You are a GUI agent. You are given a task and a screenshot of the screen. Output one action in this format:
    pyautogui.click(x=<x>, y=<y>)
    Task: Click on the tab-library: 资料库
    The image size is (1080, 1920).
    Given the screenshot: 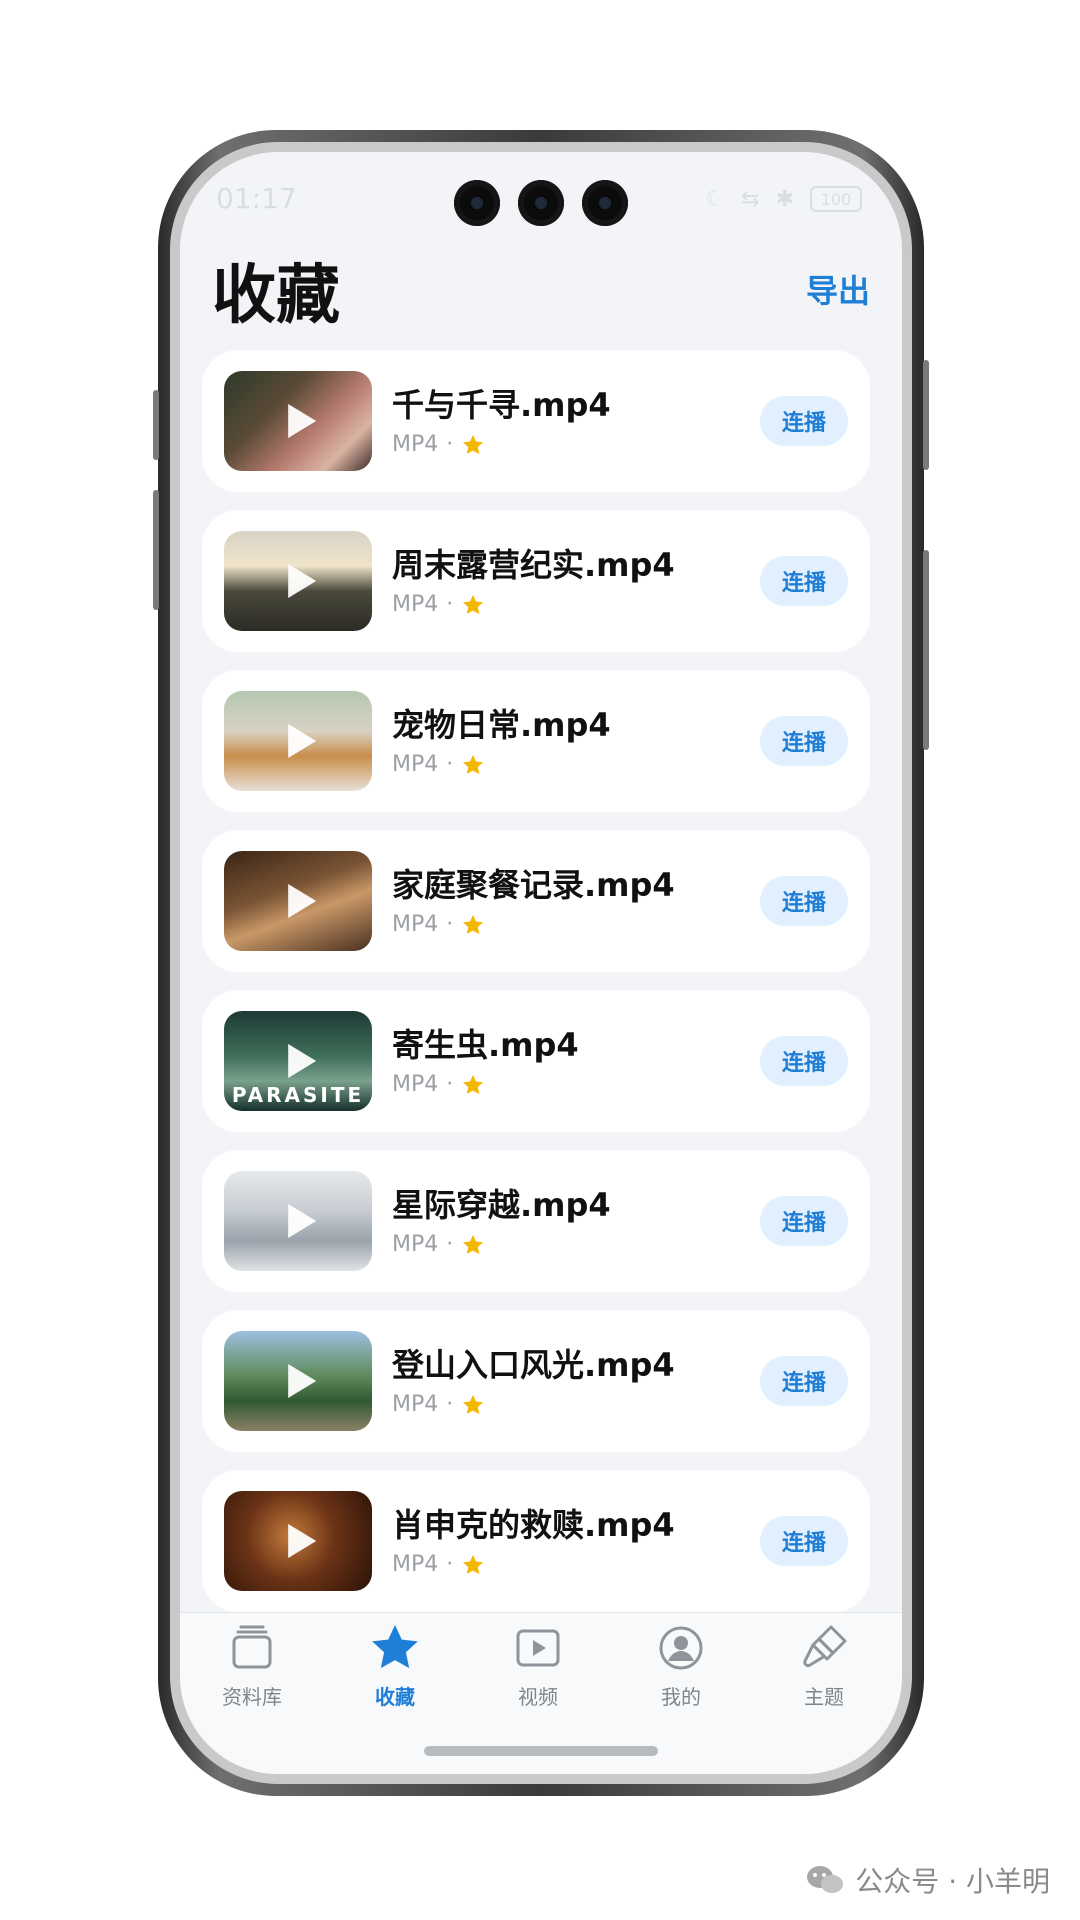 What is the action you would take?
    pyautogui.click(x=252, y=1665)
    